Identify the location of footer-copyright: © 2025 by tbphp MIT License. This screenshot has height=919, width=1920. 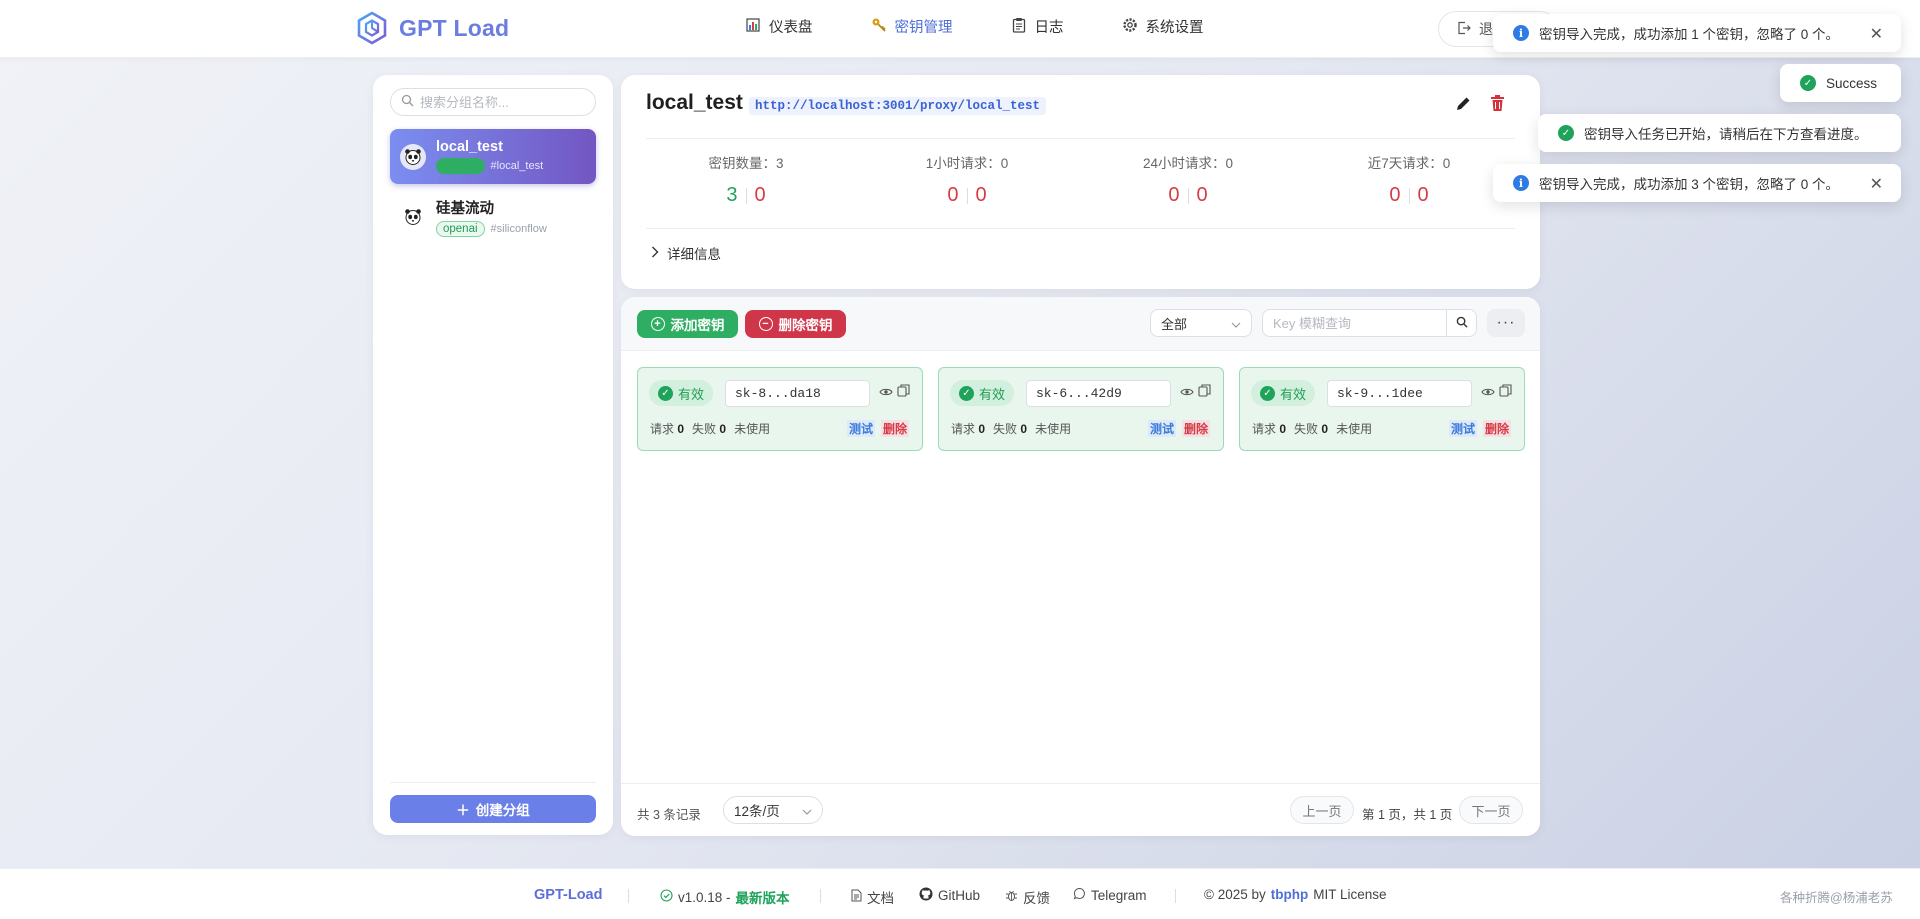
(1295, 894).